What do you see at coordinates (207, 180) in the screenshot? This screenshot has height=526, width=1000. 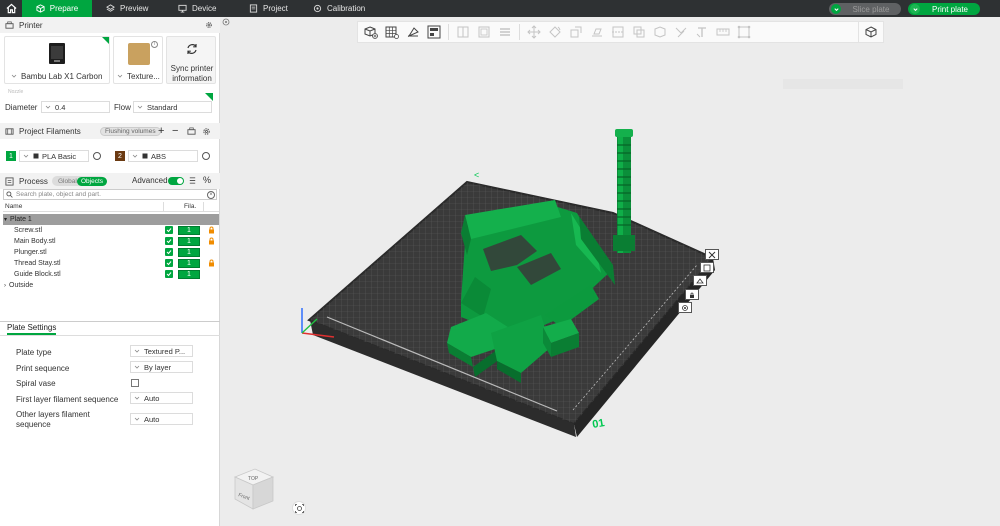 I see `percent-icon: %` at bounding box center [207, 180].